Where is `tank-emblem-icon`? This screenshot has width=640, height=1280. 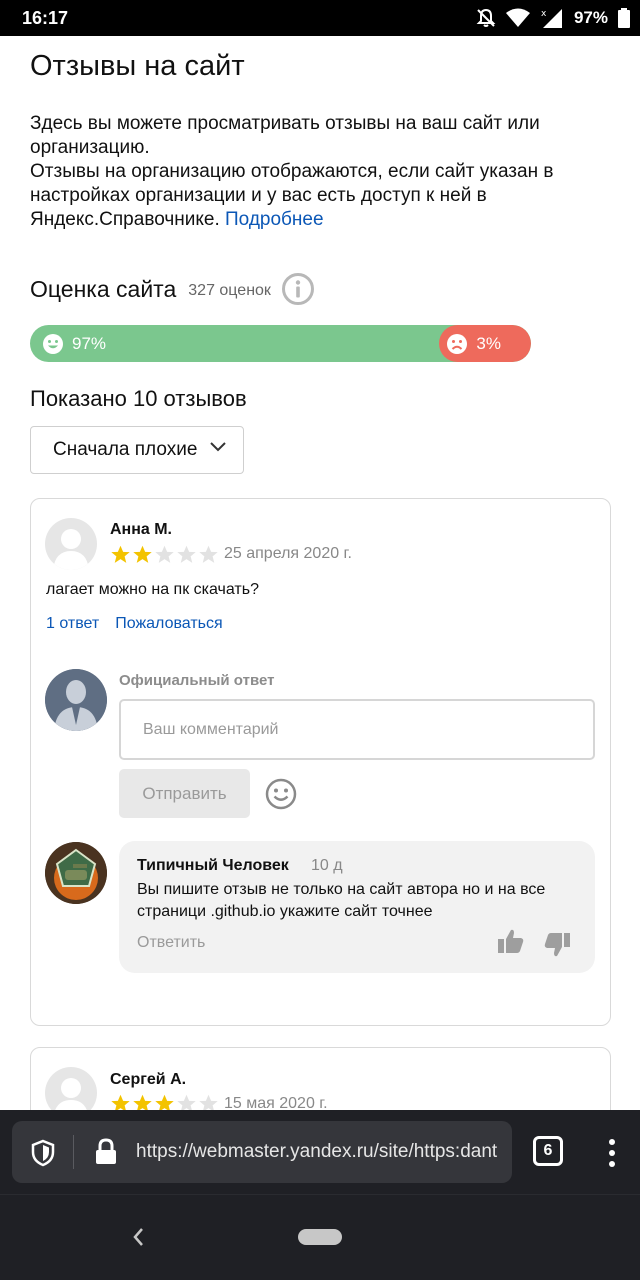
tank-emblem-icon is located at coordinates (76, 873).